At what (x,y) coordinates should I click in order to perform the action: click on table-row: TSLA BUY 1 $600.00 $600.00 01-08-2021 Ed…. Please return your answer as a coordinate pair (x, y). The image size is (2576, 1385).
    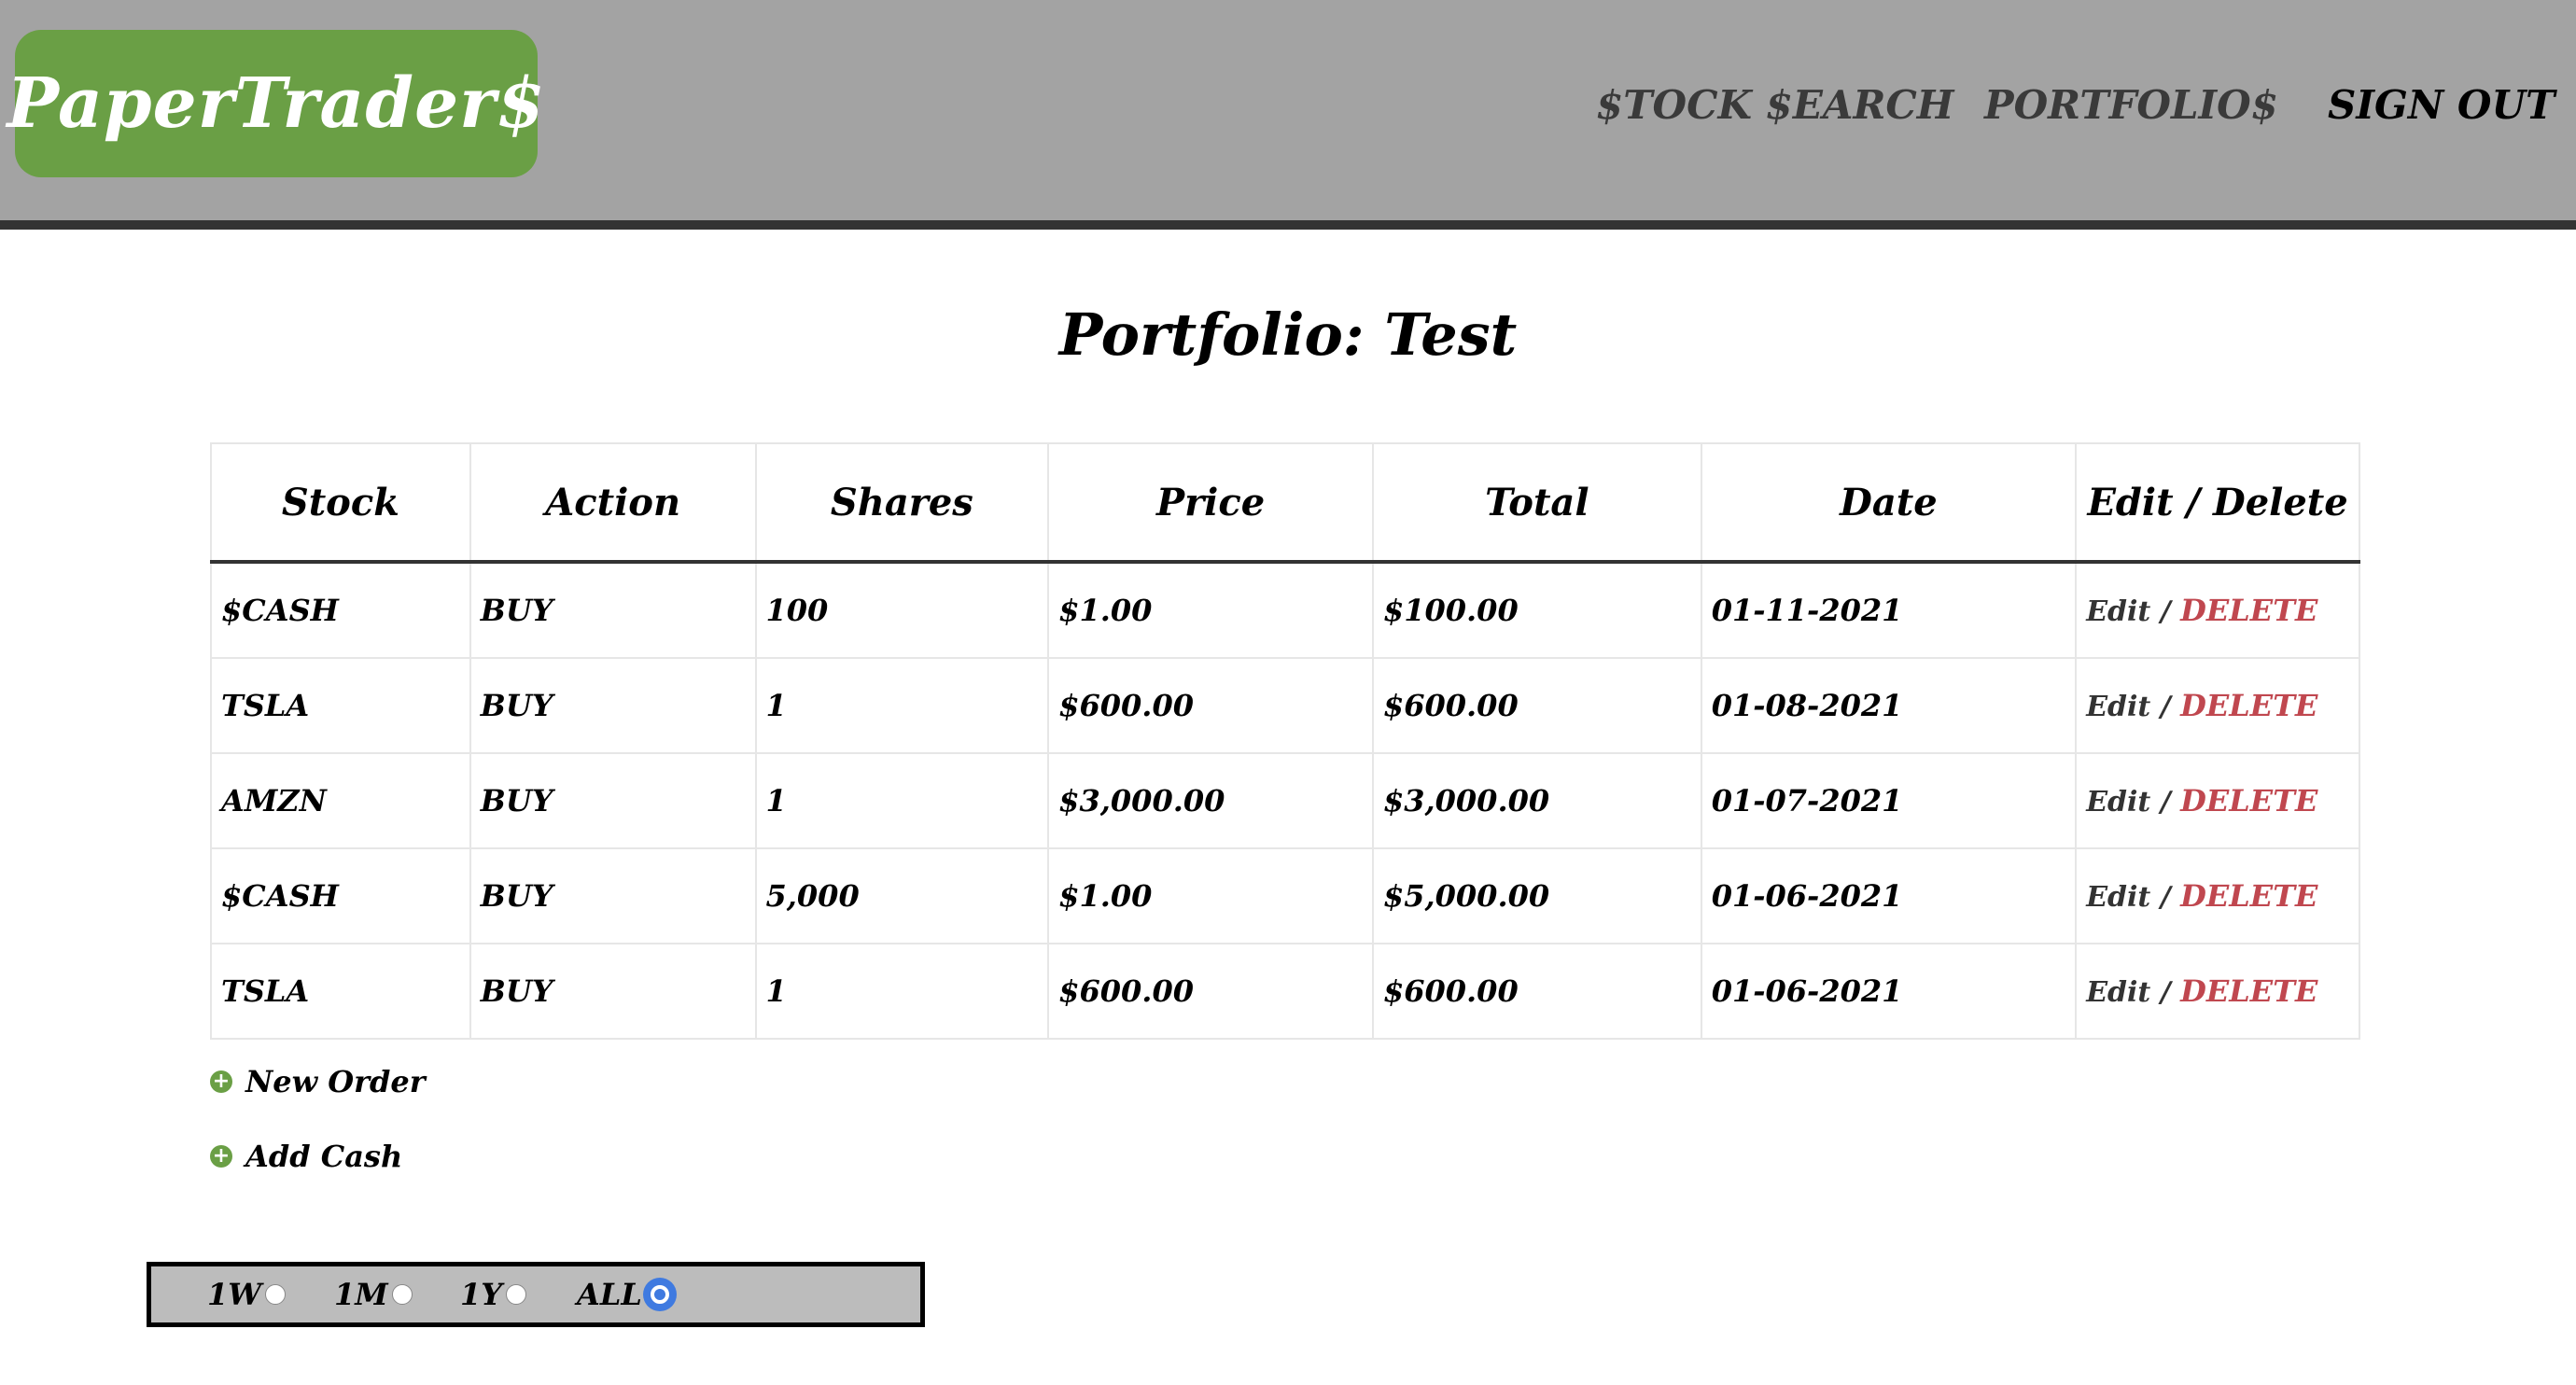
    Looking at the image, I should click on (1285, 706).